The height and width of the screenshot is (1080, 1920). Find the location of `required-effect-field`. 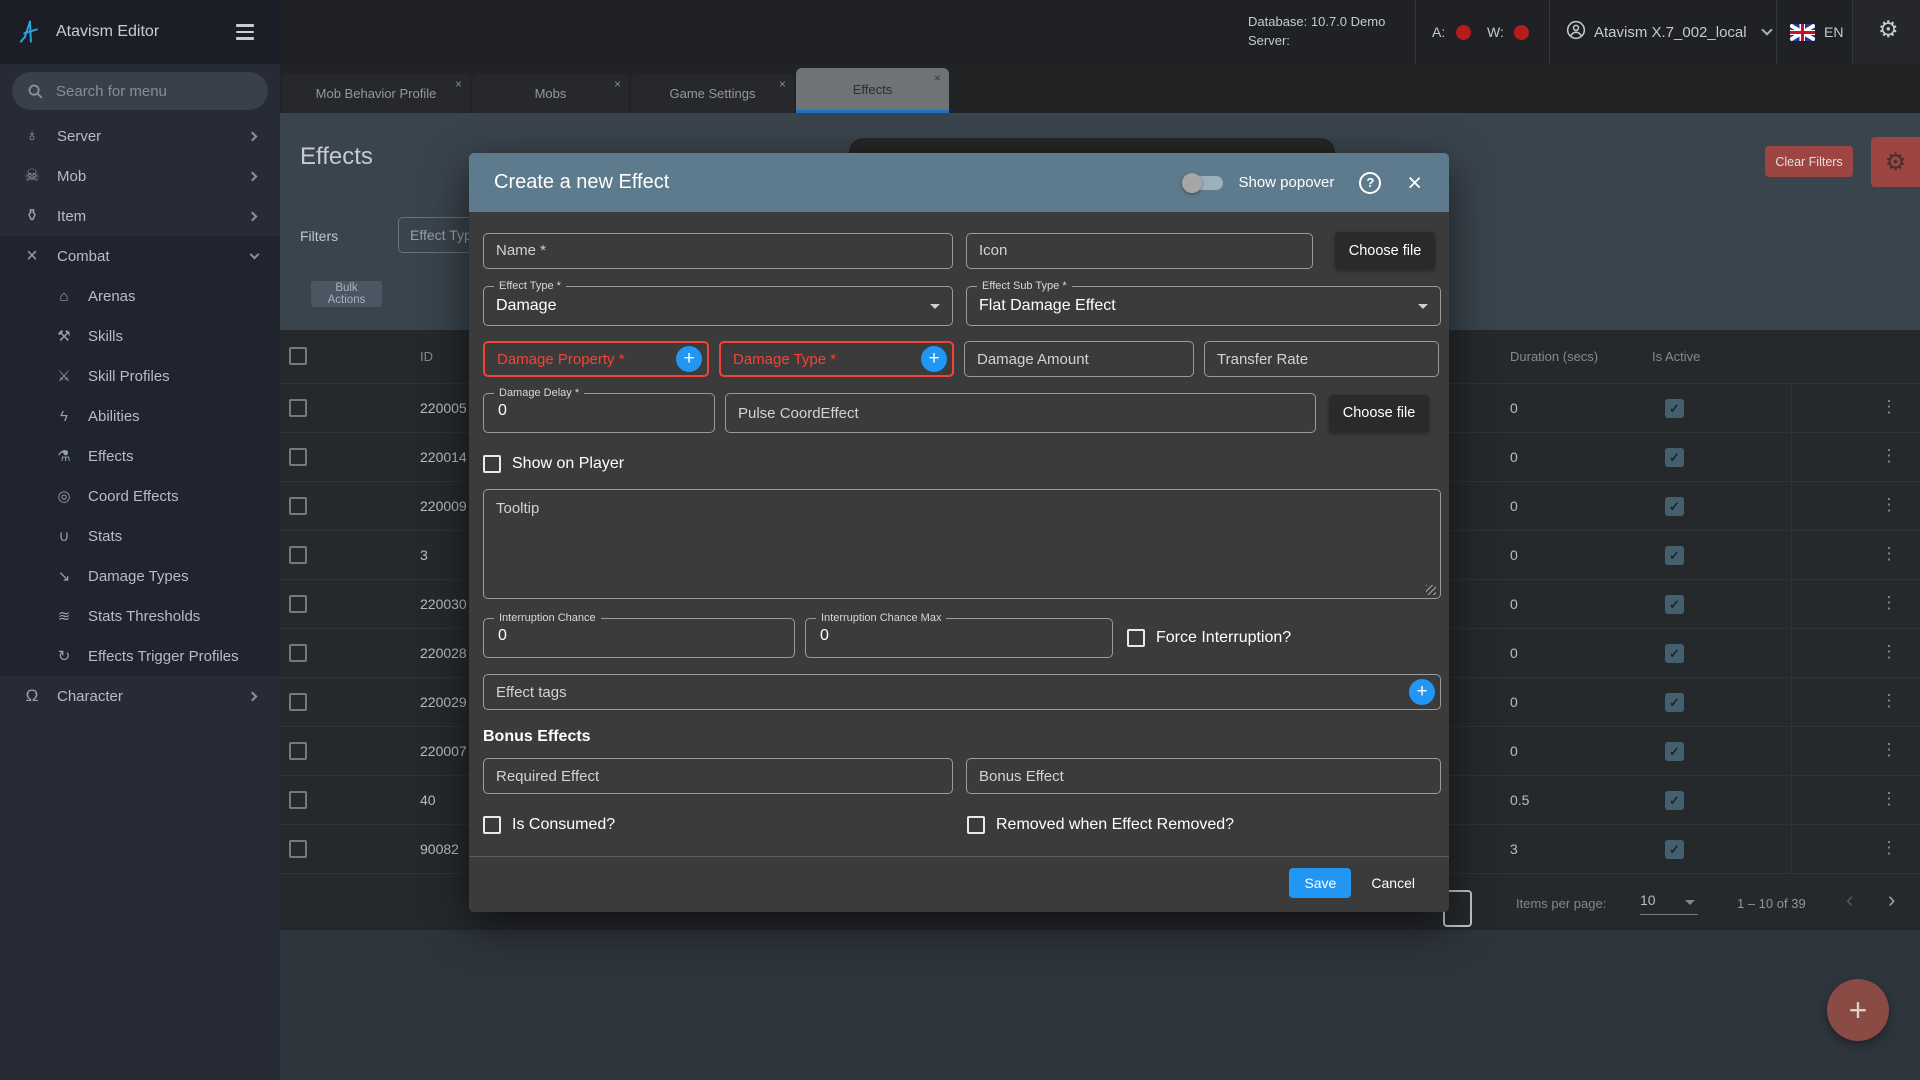

required-effect-field is located at coordinates (718, 776).